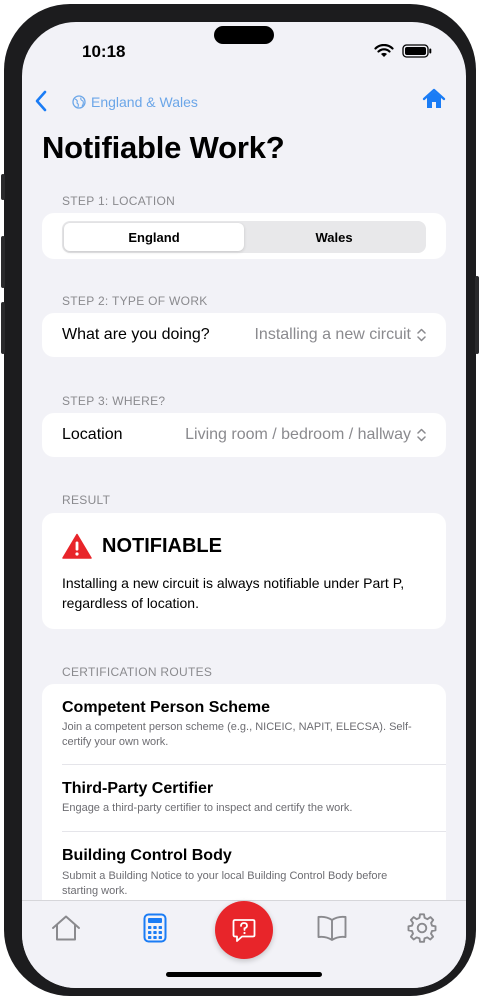 This screenshot has height=1000, width=480. What do you see at coordinates (86, 500) in the screenshot?
I see `result-label: RESULT` at bounding box center [86, 500].